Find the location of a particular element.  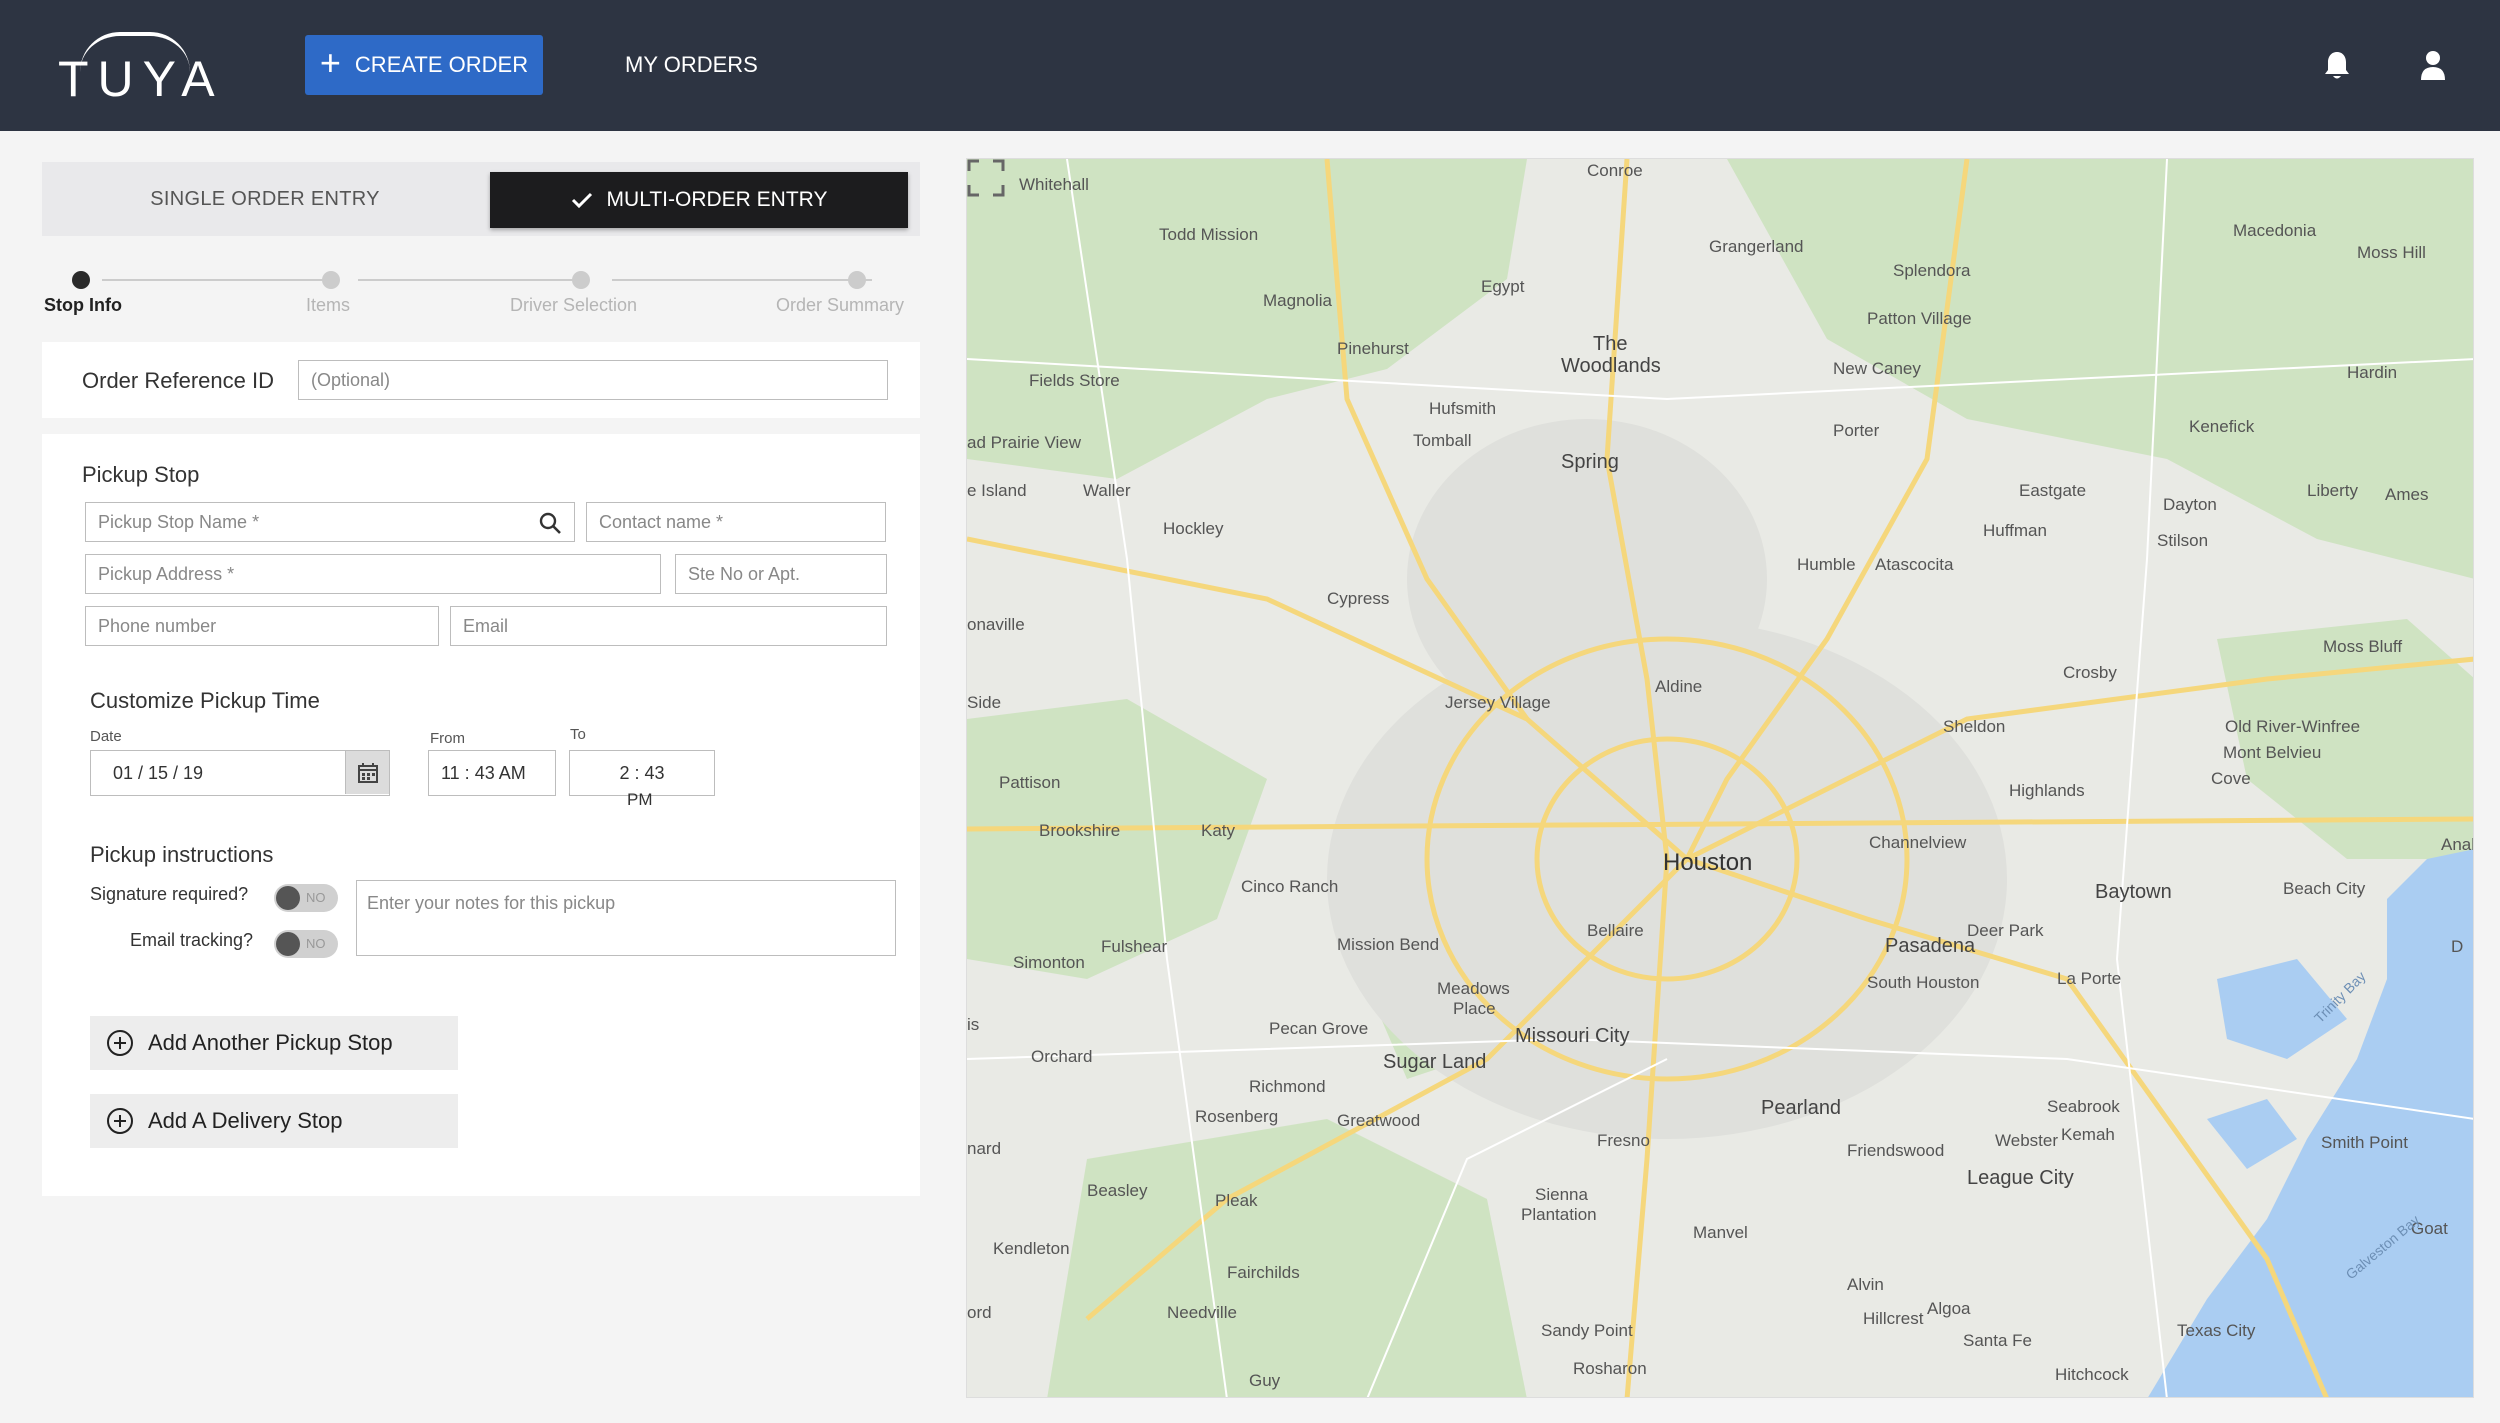

pickup-stop-title: Pickup Stop is located at coordinates (141, 474).